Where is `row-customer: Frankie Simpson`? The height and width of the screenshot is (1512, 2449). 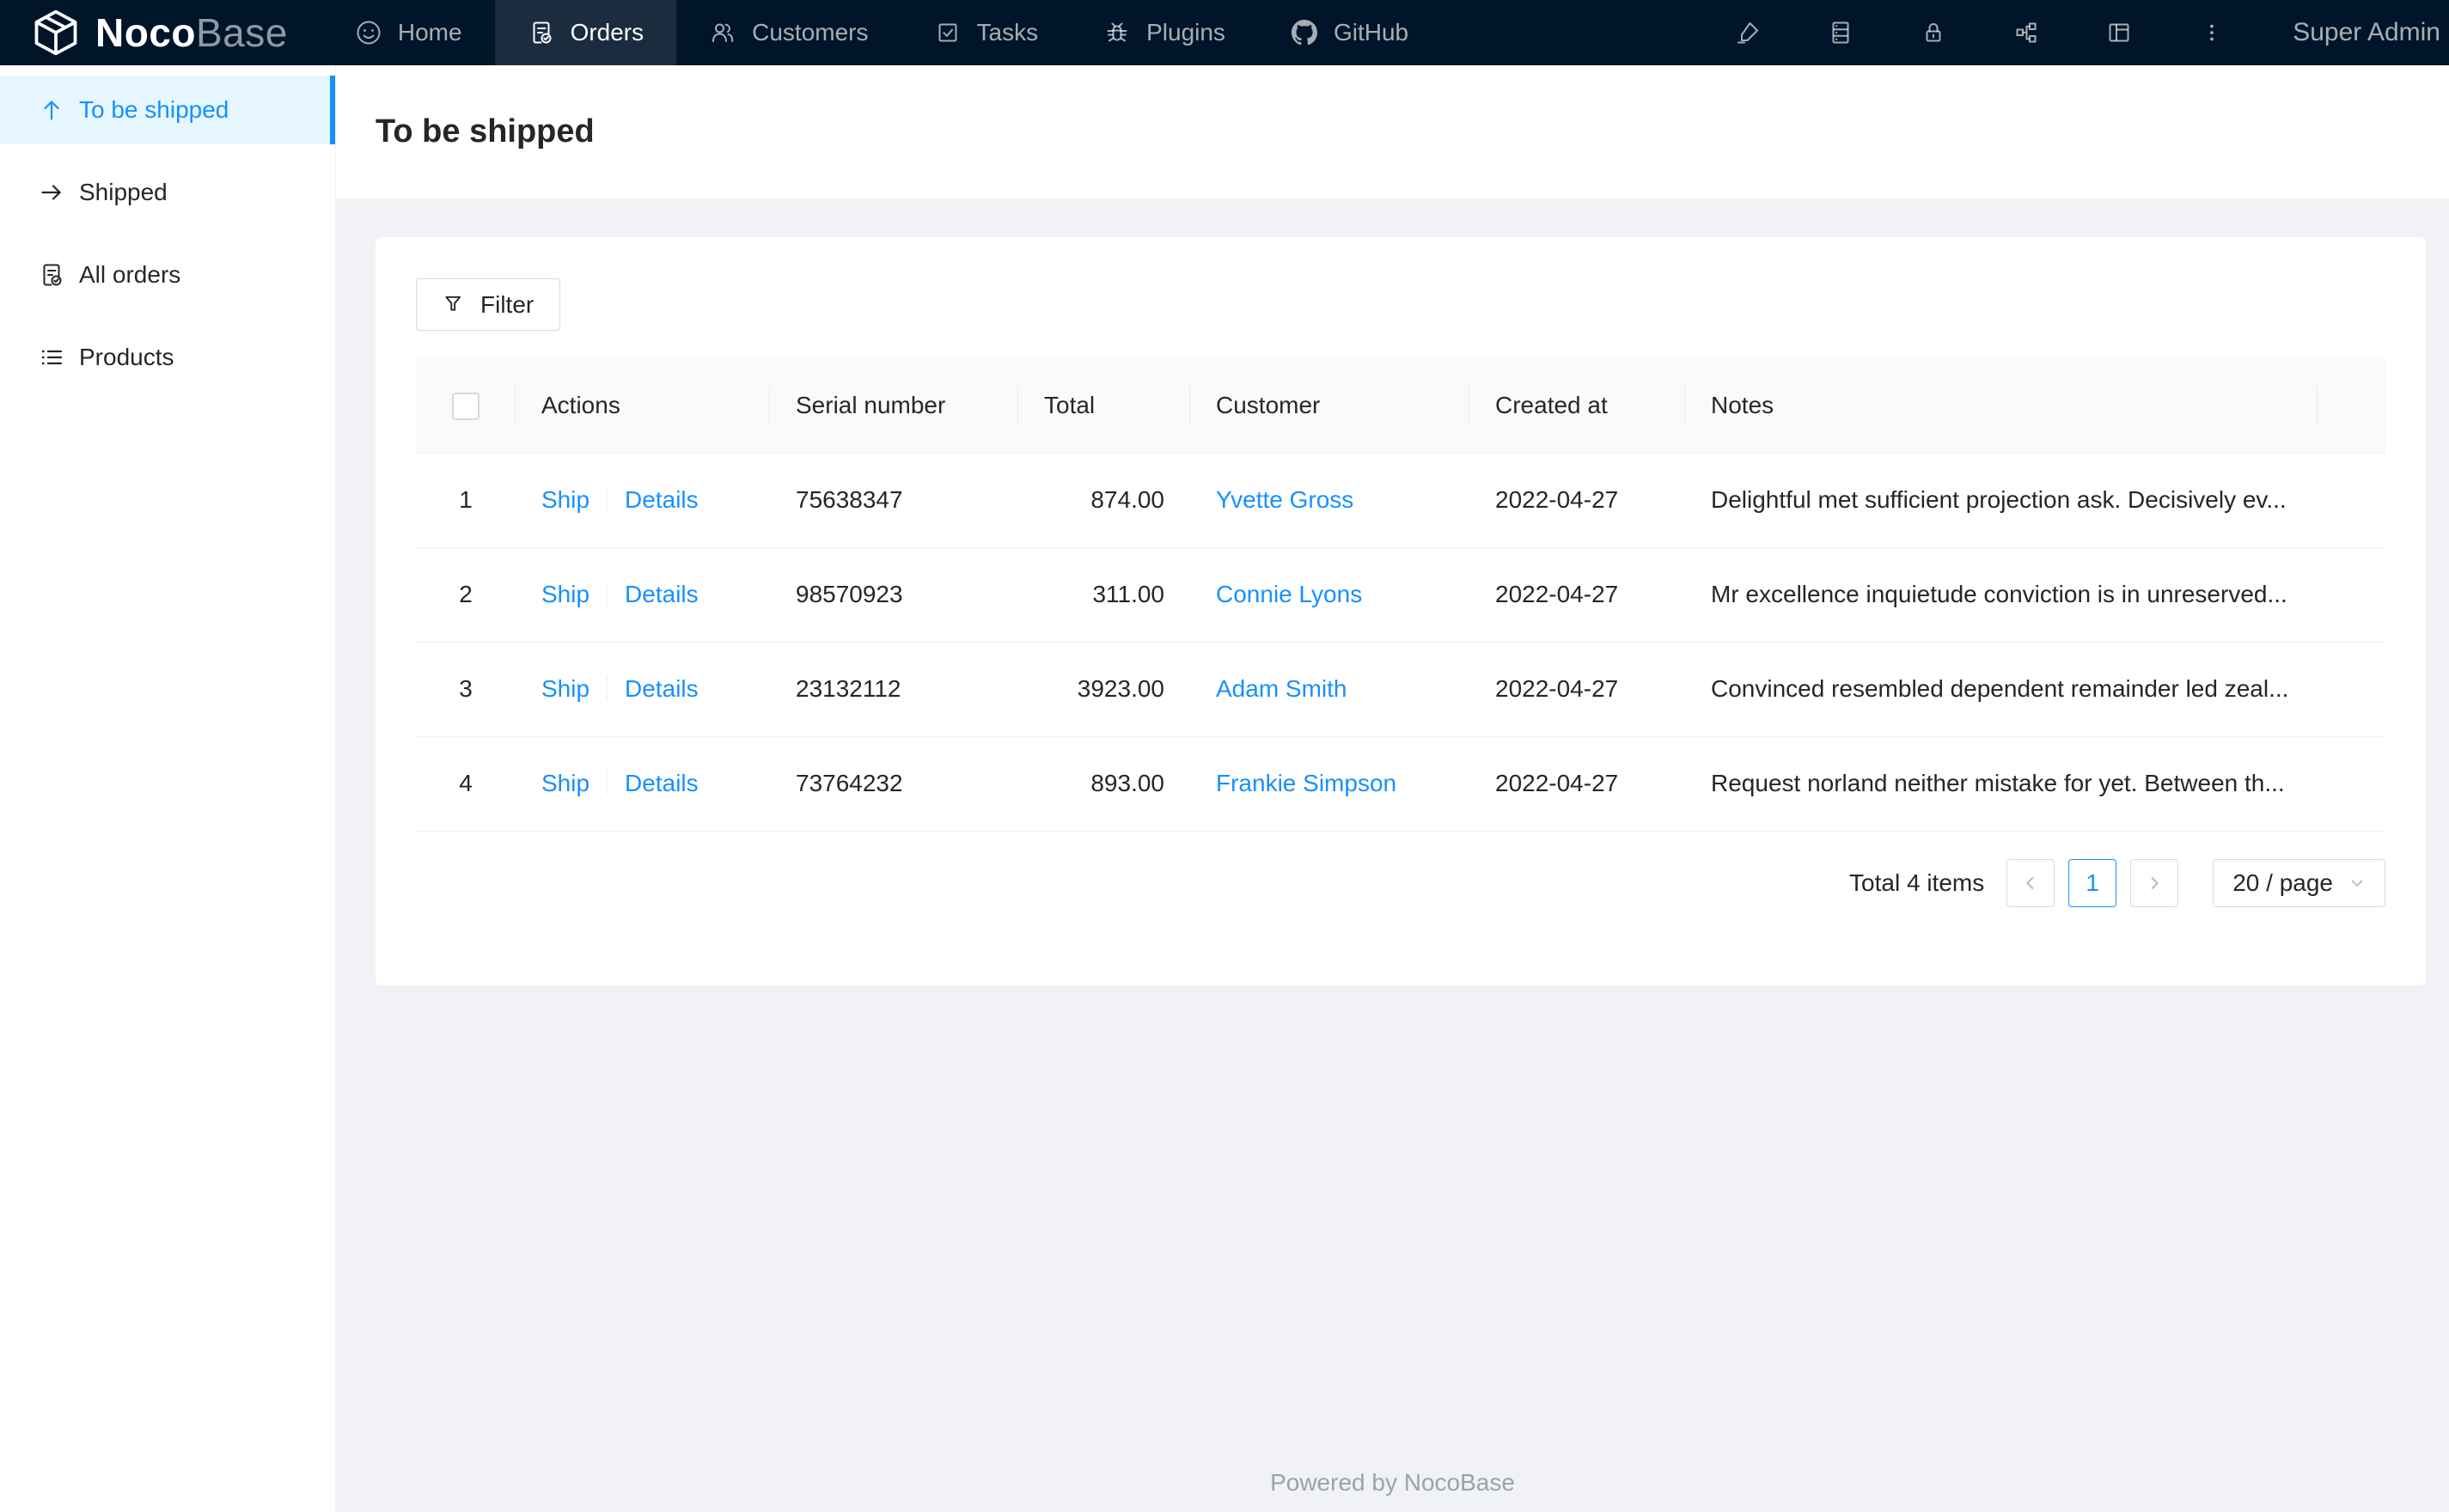 row-customer: Frankie Simpson is located at coordinates (1329, 784).